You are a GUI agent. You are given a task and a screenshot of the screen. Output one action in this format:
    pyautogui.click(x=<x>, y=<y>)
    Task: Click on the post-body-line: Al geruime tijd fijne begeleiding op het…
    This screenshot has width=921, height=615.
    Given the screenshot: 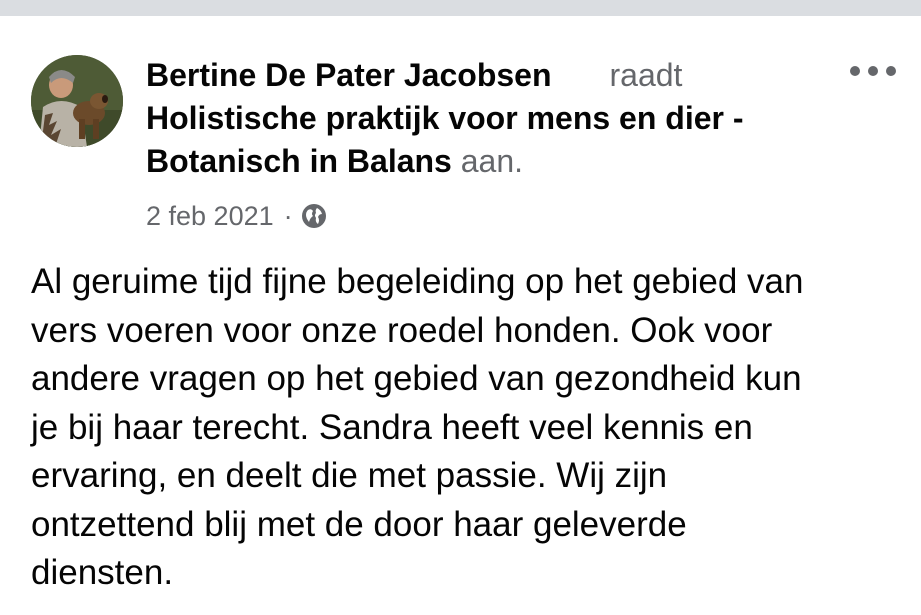 What is the action you would take?
    pyautogui.click(x=417, y=281)
    